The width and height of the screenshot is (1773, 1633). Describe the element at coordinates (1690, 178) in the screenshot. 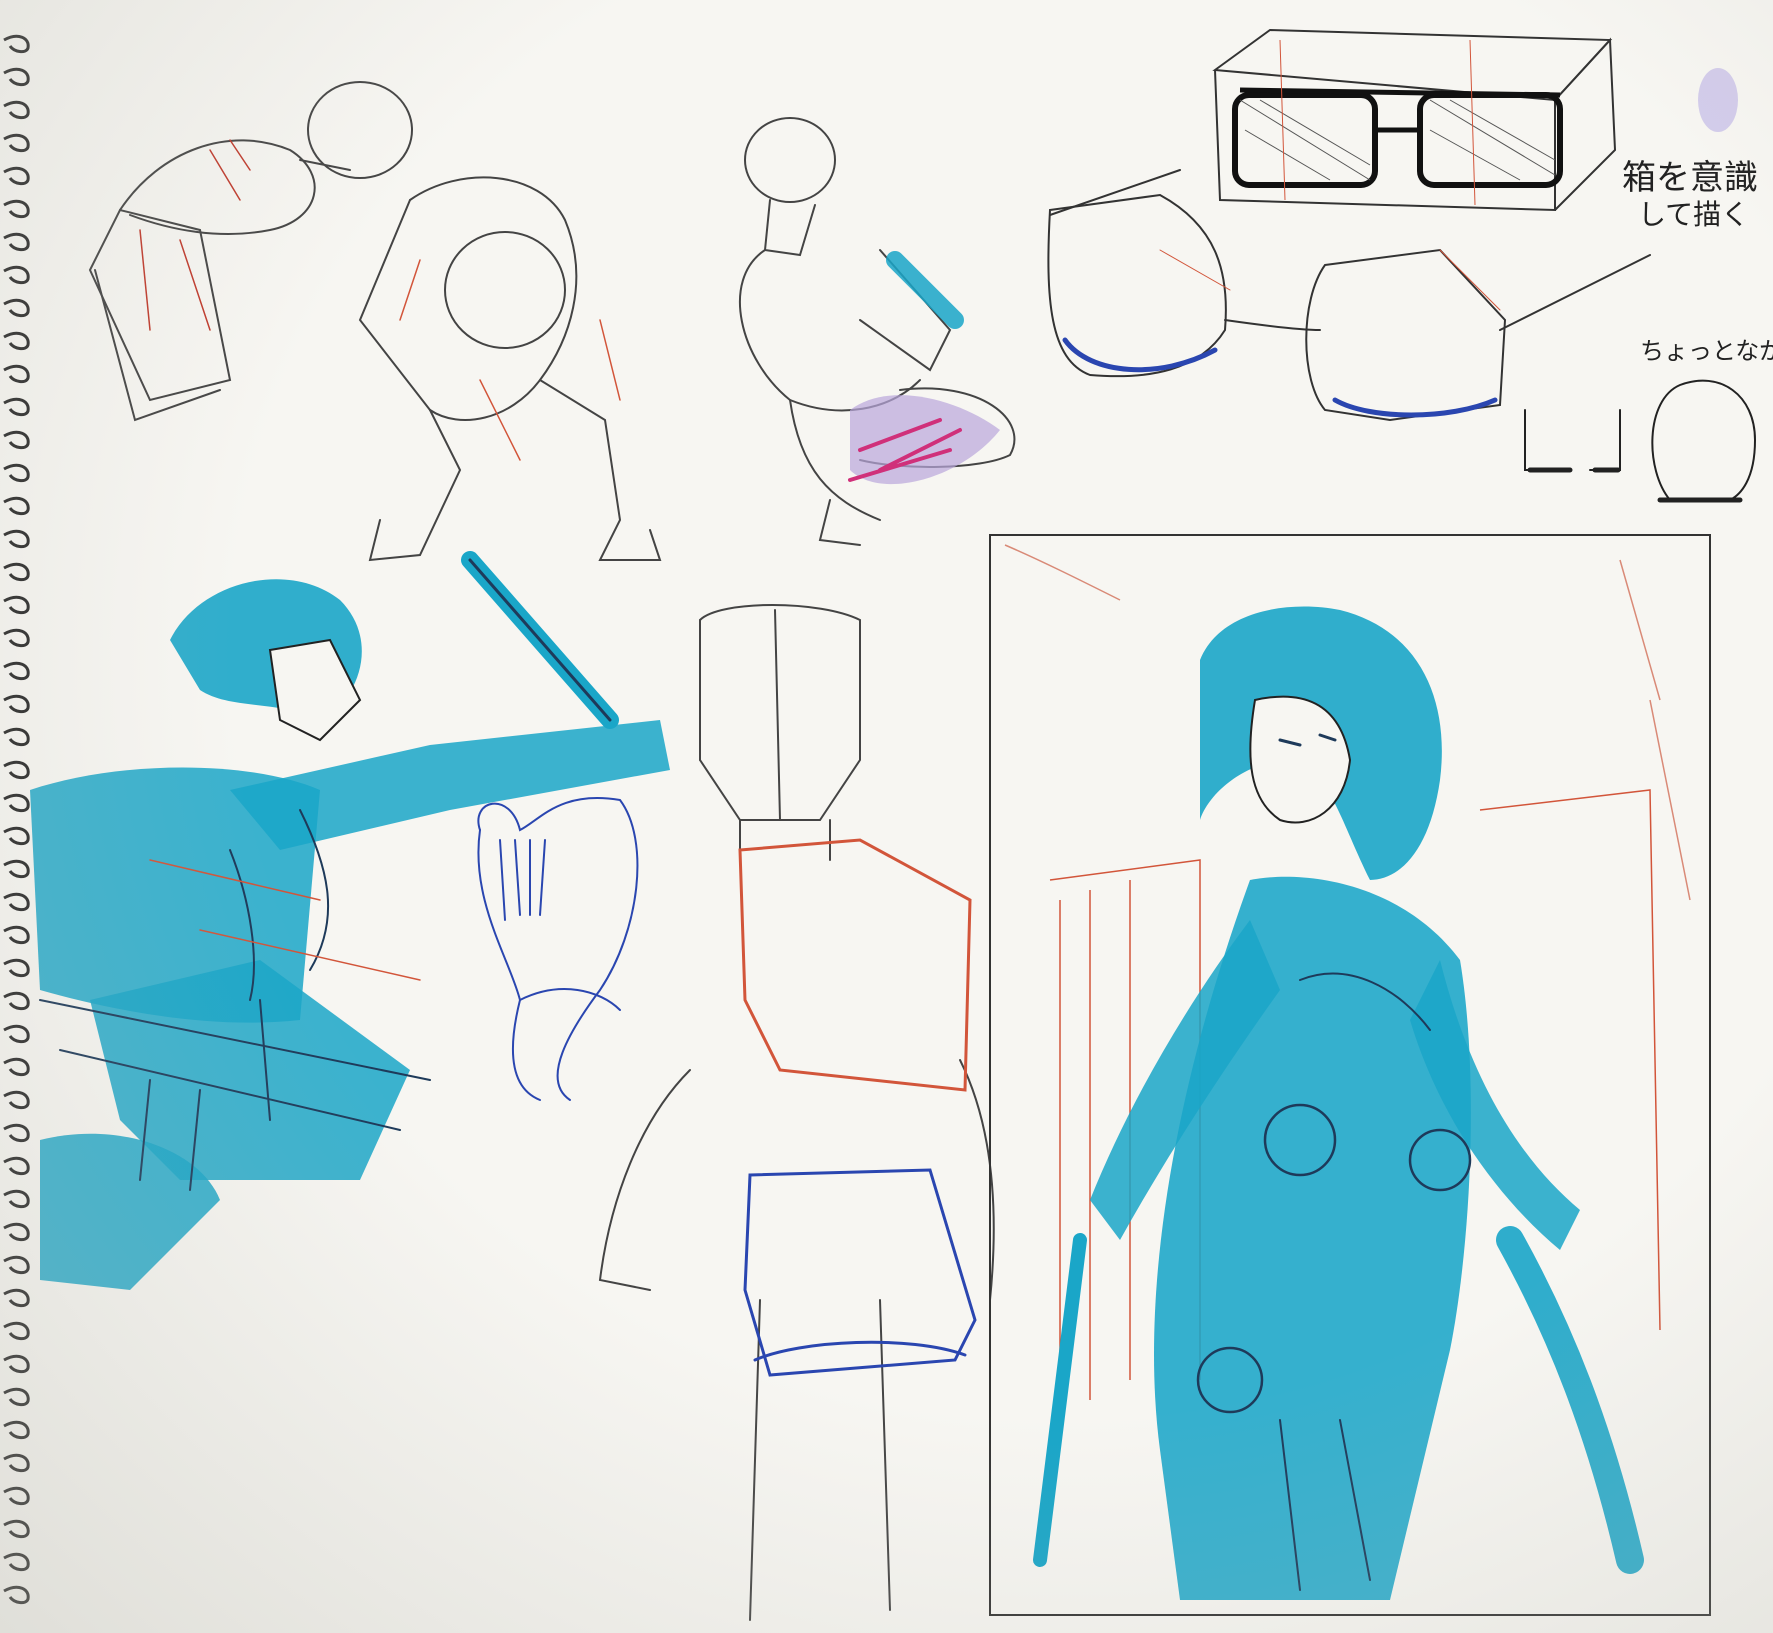

I see `note-box-line1: 箱を意識` at that location.